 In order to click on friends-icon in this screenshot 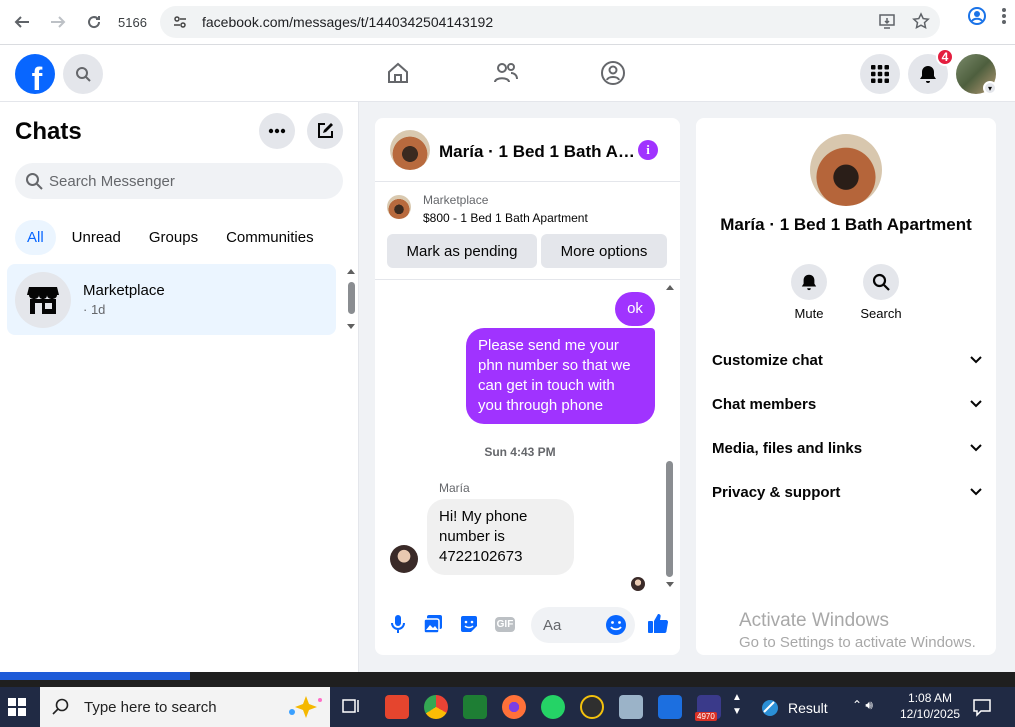, I will do `click(506, 73)`.